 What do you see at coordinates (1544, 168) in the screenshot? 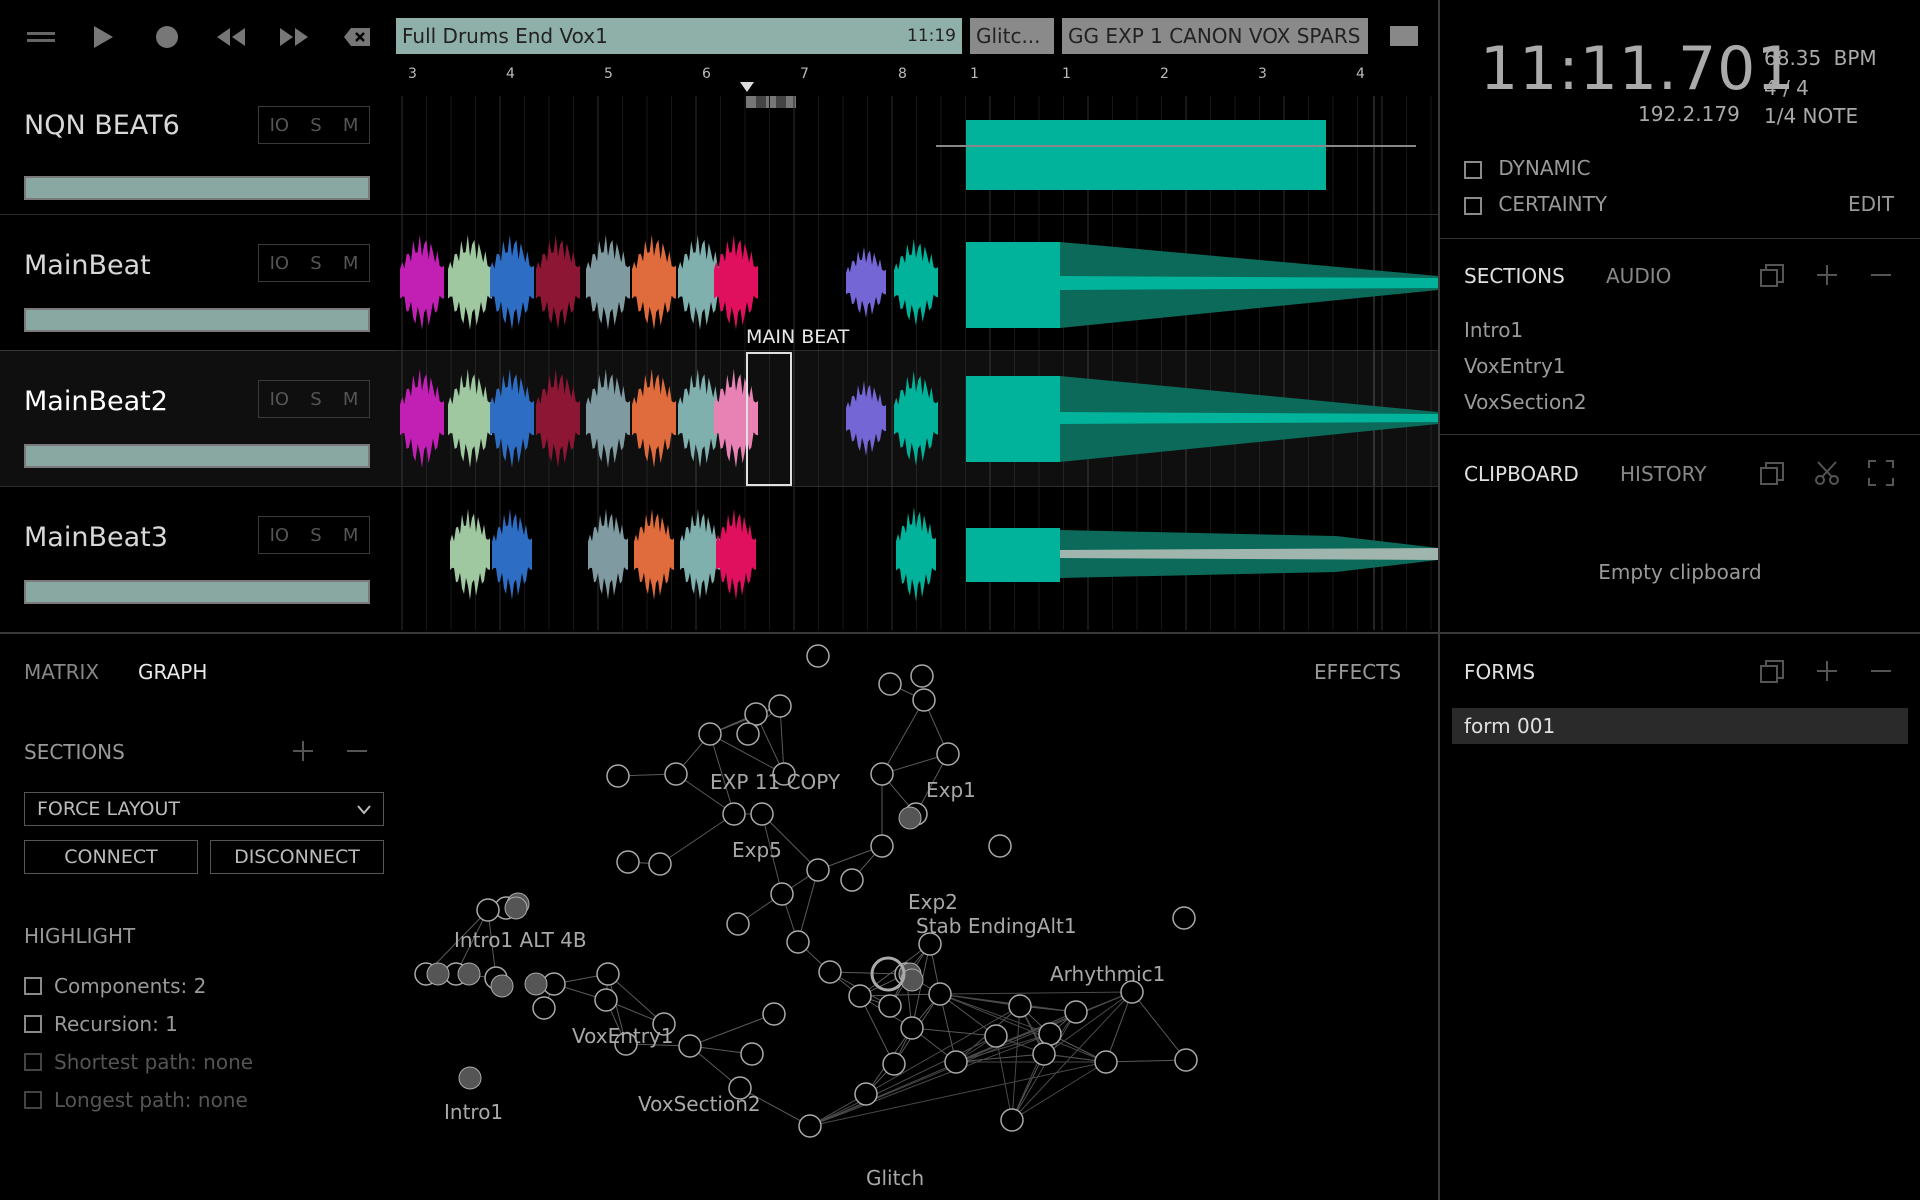
I see `dynamic-label: DYNAMIC` at bounding box center [1544, 168].